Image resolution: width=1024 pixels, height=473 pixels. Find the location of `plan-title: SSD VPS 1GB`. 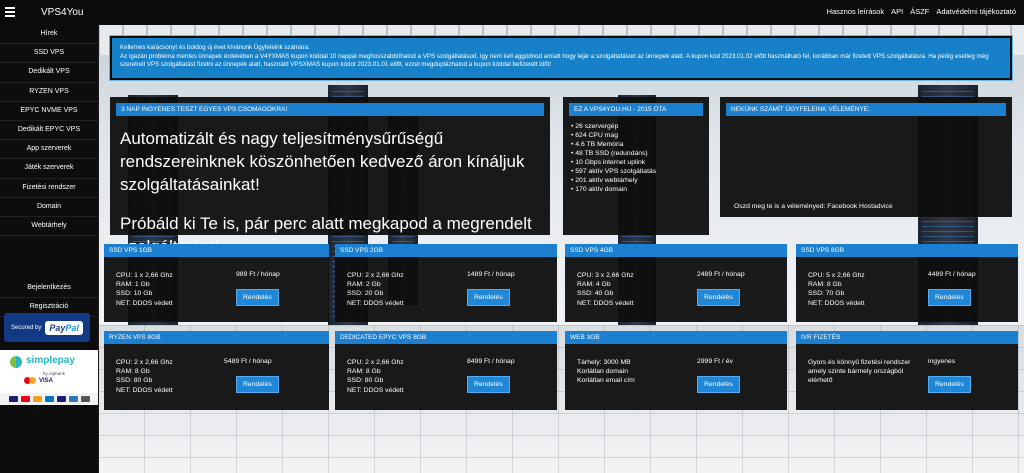

plan-title: SSD VPS 1GB is located at coordinates (216, 250).